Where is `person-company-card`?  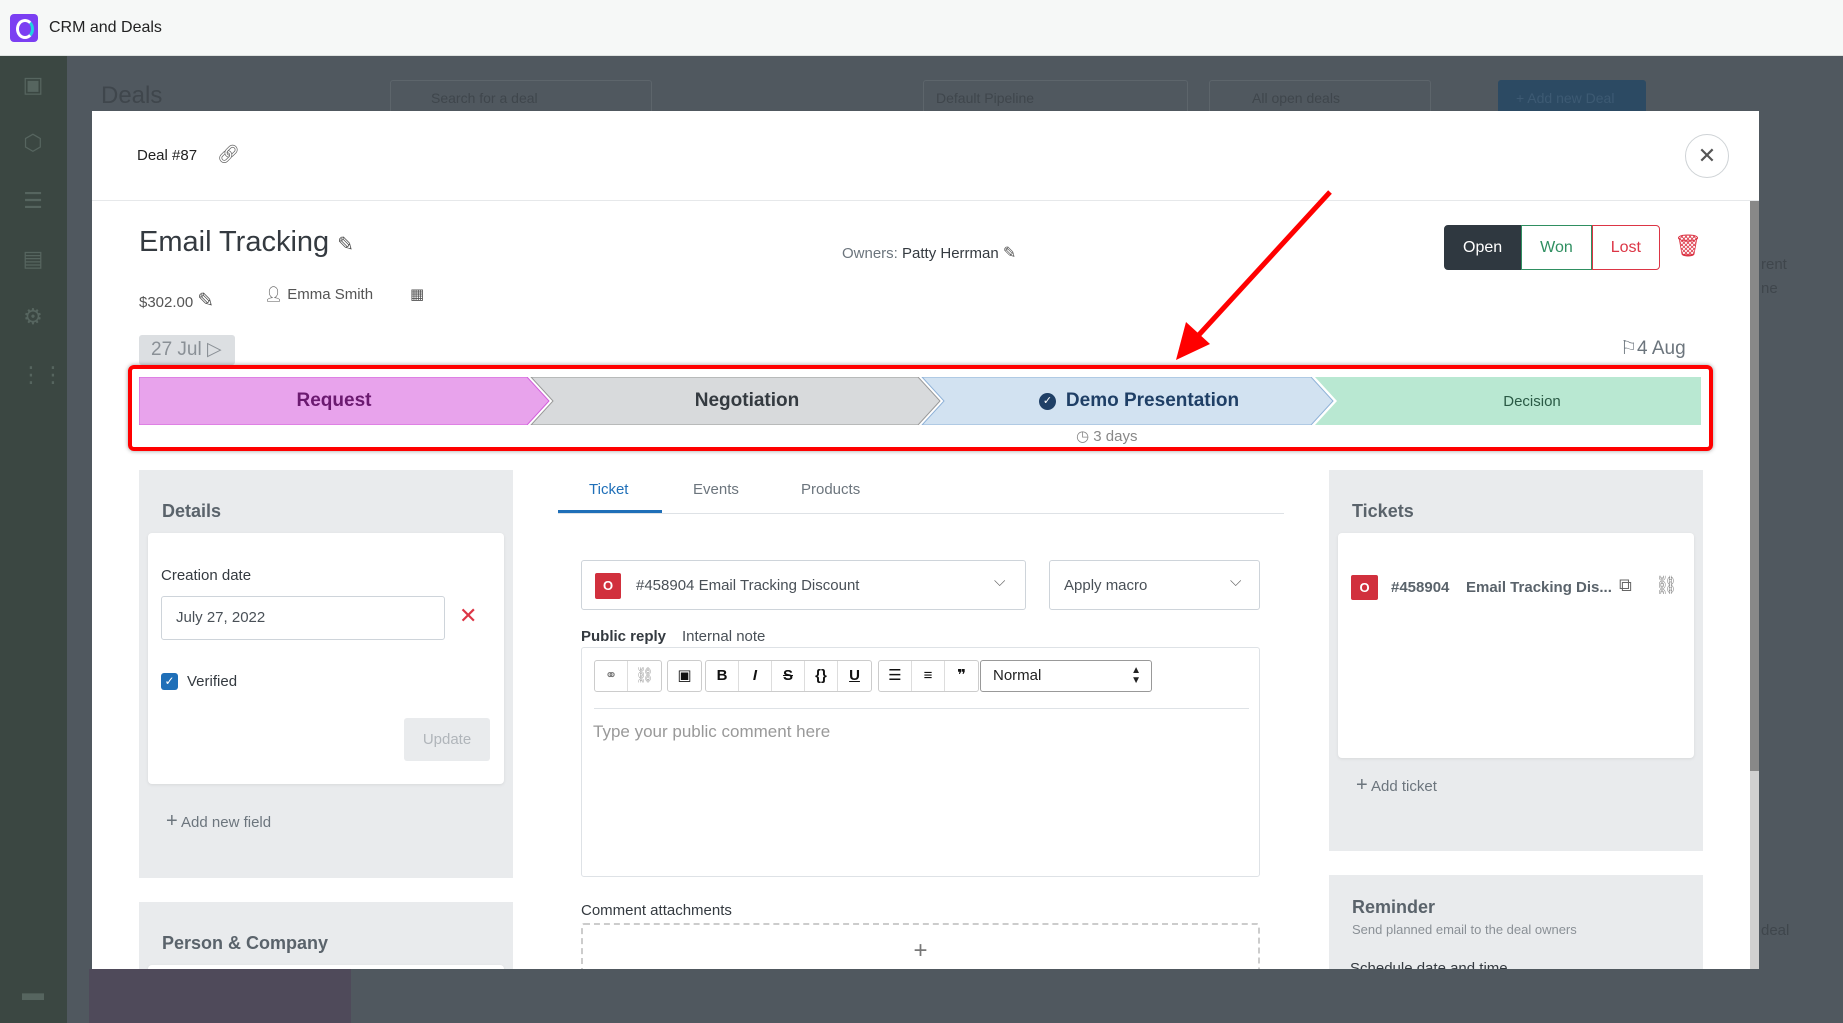
person-company-card is located at coordinates (326, 967).